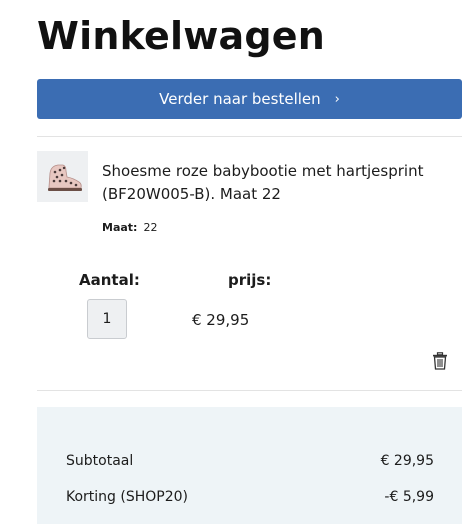 The width and height of the screenshot is (475, 524). Describe the element at coordinates (409, 497) in the screenshot. I see `discount-value: -€ 5,99` at that location.